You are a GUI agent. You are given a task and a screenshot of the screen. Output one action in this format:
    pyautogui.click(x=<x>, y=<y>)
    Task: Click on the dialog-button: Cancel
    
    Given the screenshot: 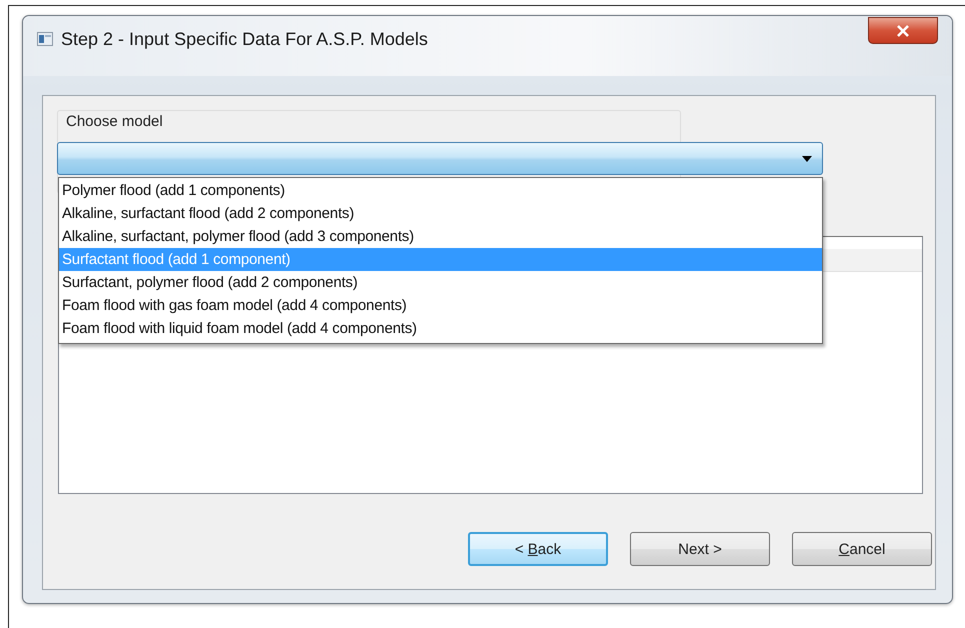 What is the action you would take?
    pyautogui.click(x=862, y=549)
    